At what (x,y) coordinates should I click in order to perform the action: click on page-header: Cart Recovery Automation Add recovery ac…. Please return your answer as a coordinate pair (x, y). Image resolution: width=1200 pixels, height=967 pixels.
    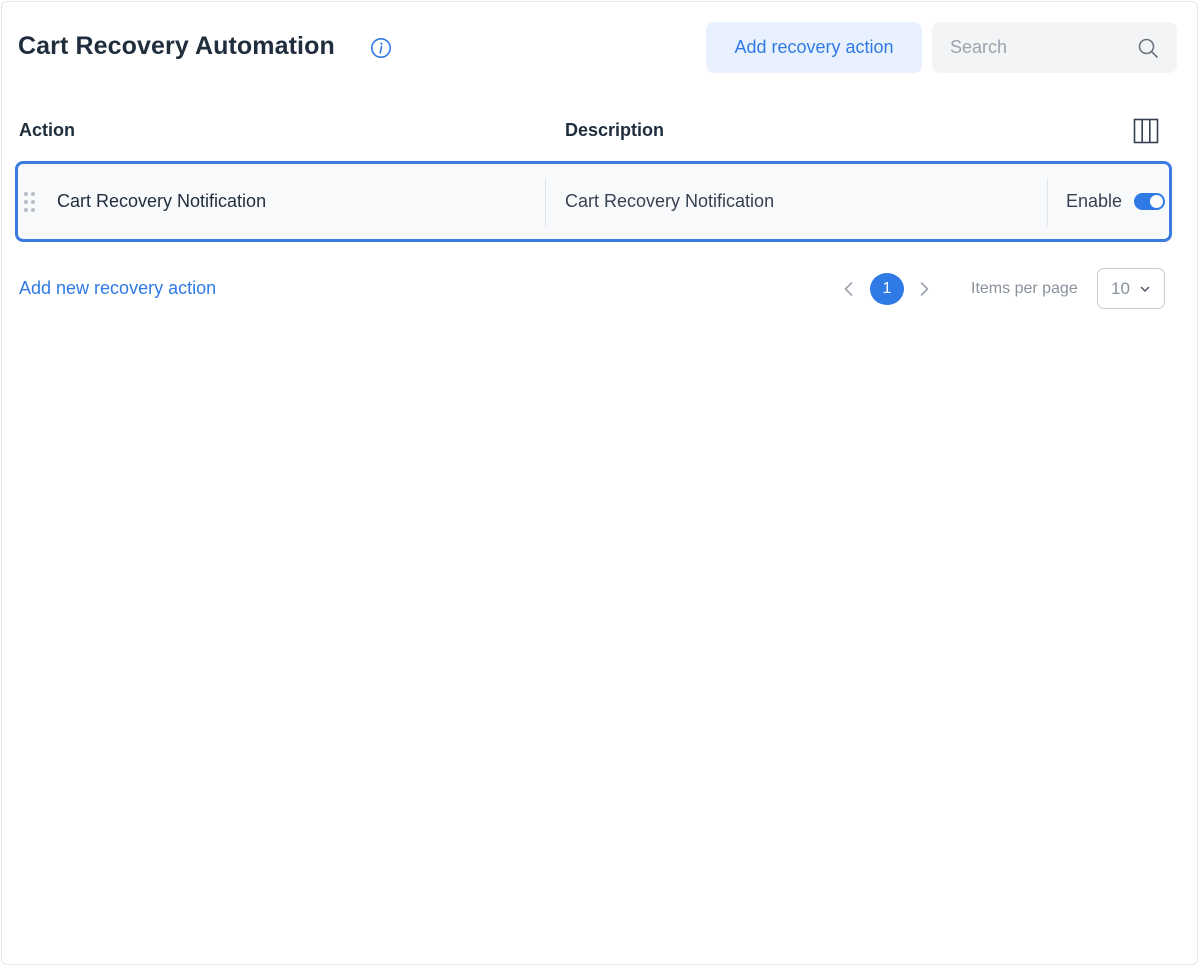
    Looking at the image, I should click on (597, 48).